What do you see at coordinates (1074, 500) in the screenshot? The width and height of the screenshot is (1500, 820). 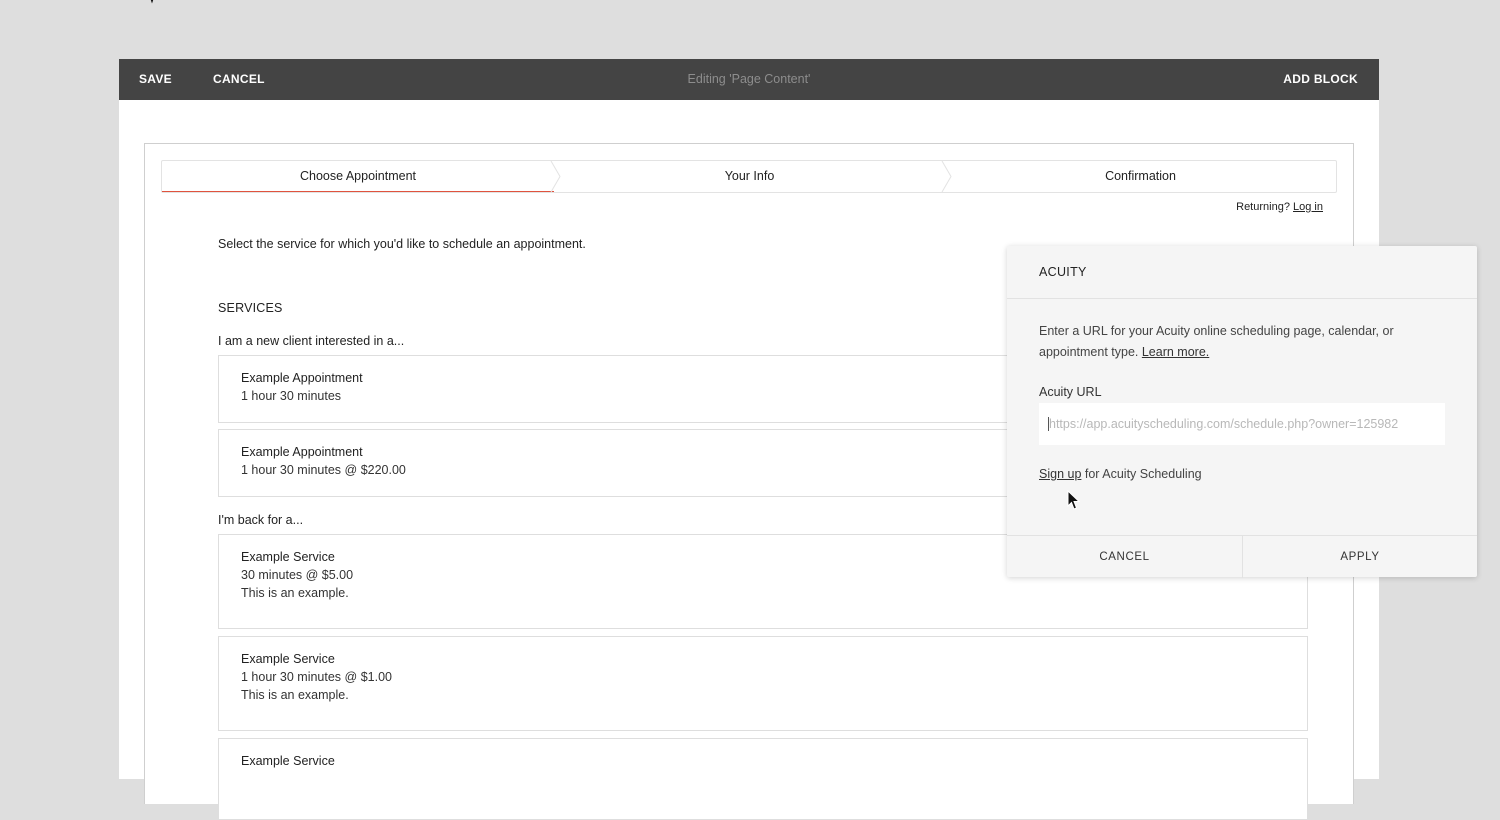 I see `pointer-cursor-icon` at bounding box center [1074, 500].